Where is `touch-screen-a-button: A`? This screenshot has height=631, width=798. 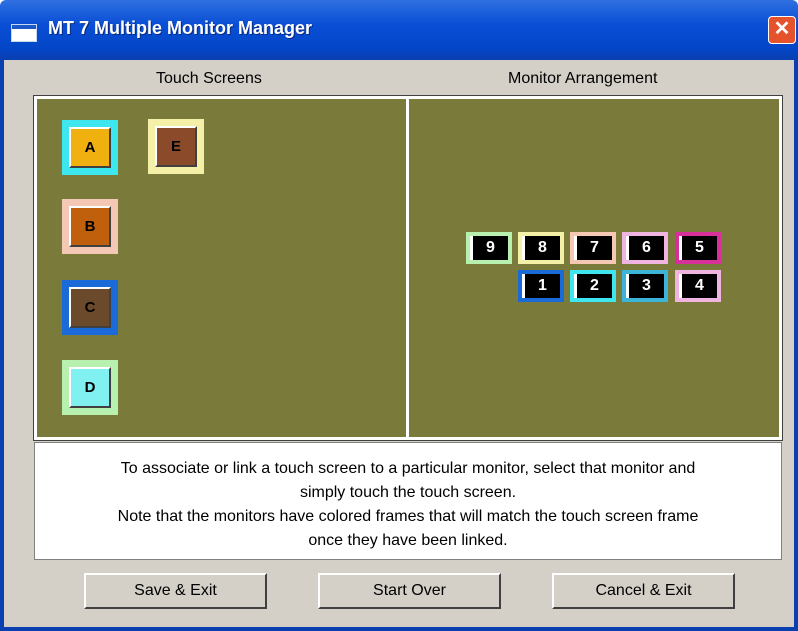 touch-screen-a-button: A is located at coordinates (90, 147).